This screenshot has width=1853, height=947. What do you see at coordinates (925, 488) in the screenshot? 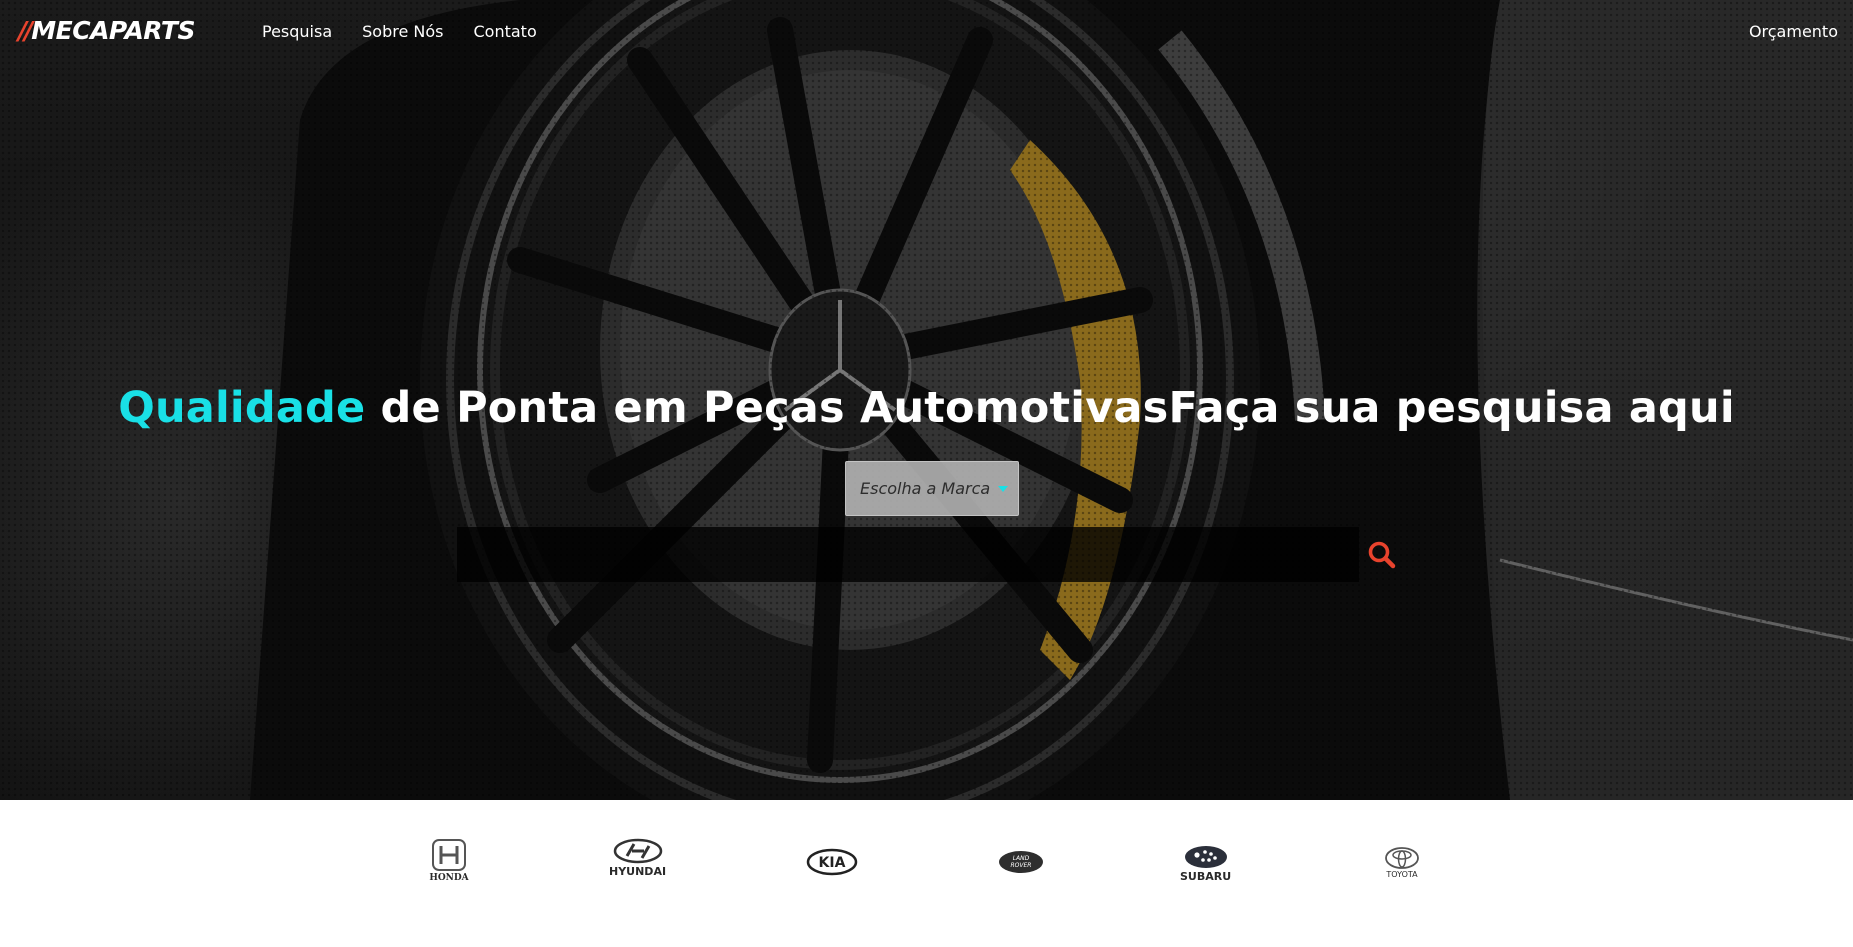
I see `brand-select-value: Escolha a Marca` at bounding box center [925, 488].